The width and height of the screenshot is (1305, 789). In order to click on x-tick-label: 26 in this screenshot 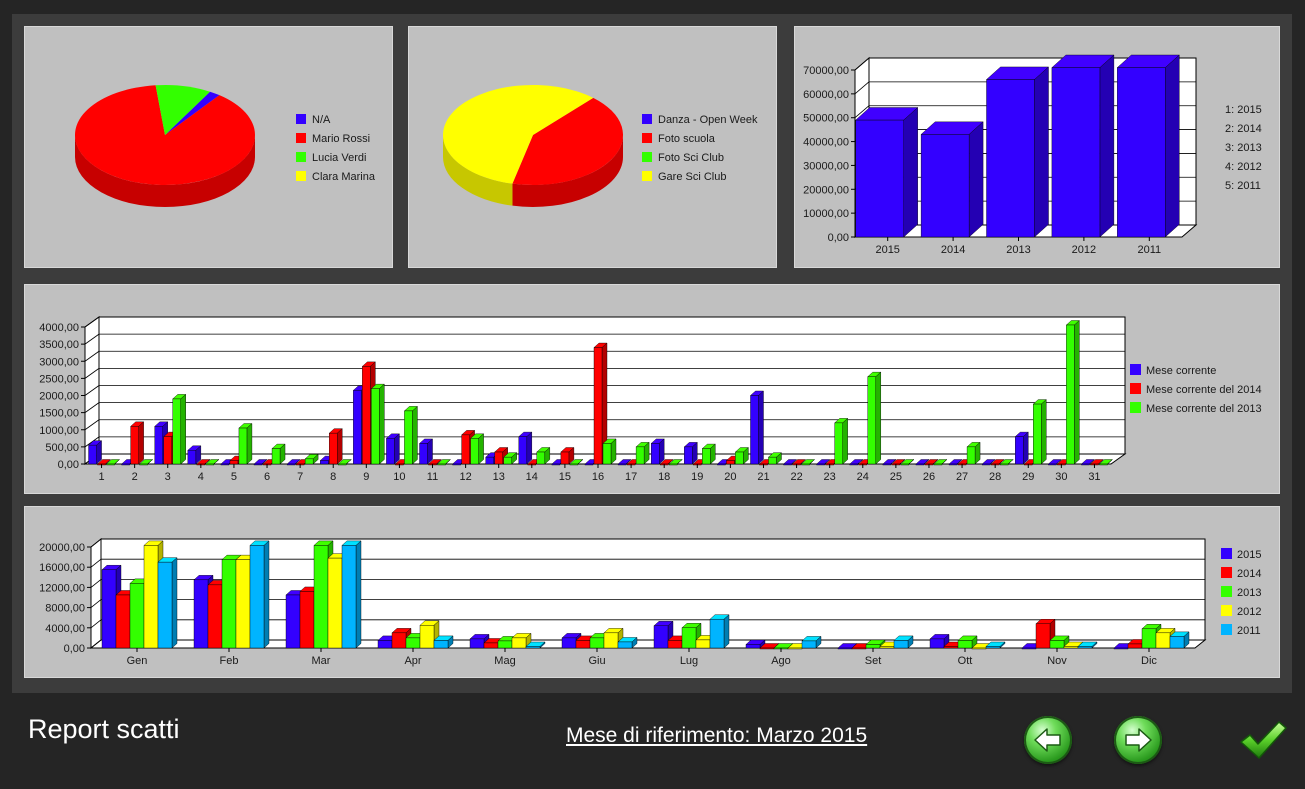, I will do `click(929, 477)`.